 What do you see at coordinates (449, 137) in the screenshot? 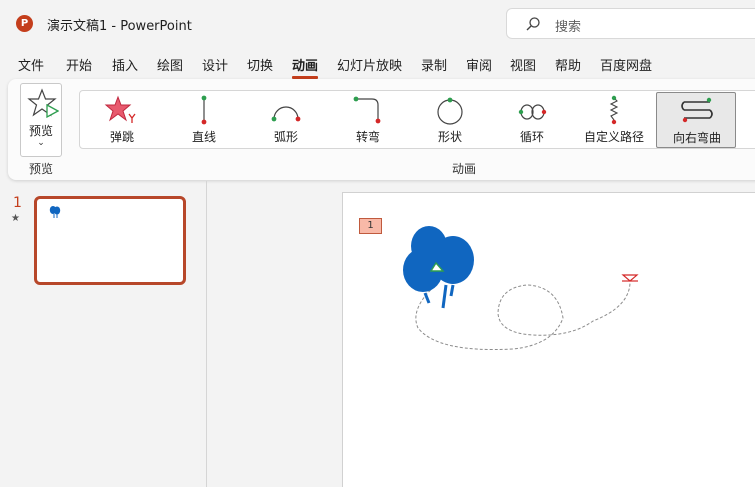
I see `anim-label: 形状` at bounding box center [449, 137].